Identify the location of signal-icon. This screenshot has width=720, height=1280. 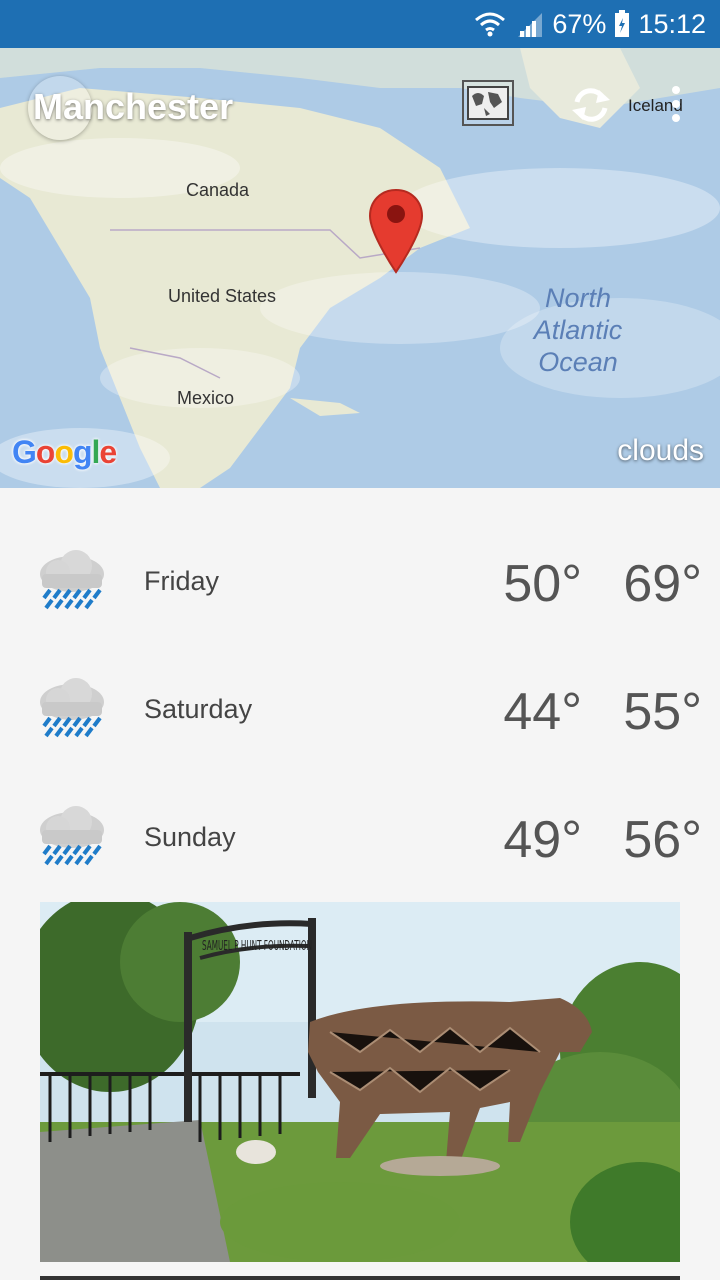
(530, 25).